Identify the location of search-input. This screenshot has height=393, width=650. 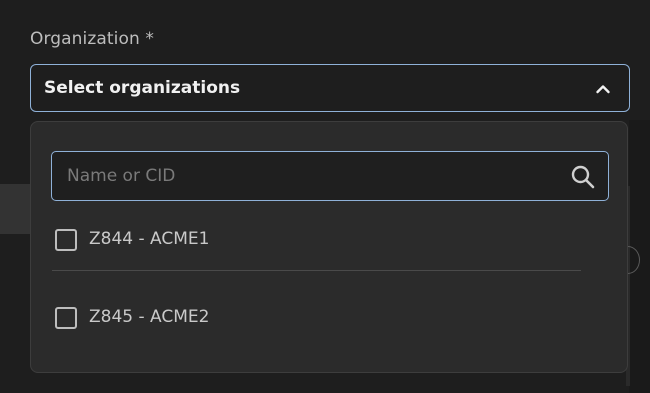
(307, 176).